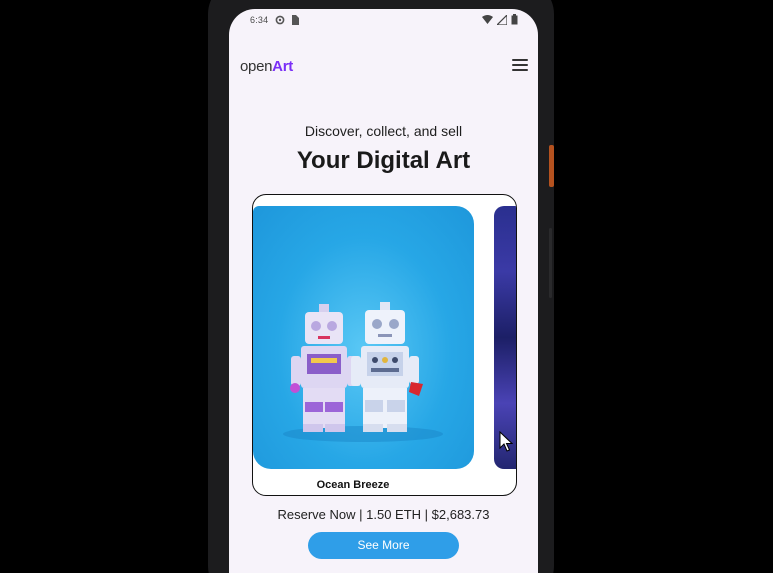  Describe the element at coordinates (550, 263) in the screenshot. I see `volume-button` at that location.